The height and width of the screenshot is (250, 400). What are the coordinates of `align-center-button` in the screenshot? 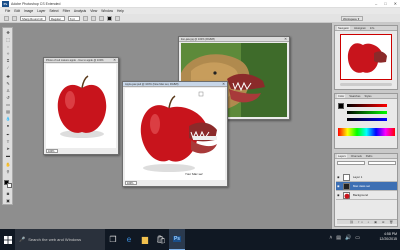 It's located at (93, 18).